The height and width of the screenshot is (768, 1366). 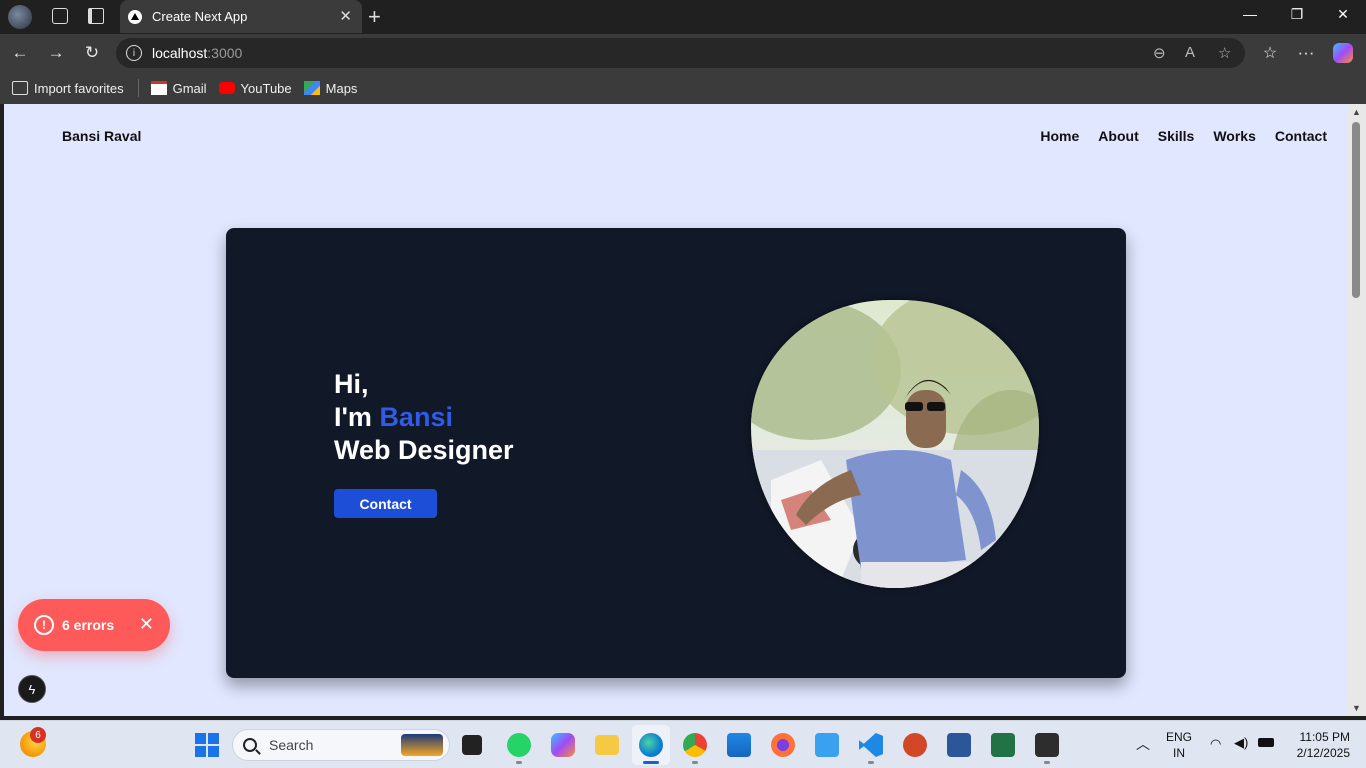 What do you see at coordinates (200, 16) in the screenshot?
I see `tab-title: Create Next App` at bounding box center [200, 16].